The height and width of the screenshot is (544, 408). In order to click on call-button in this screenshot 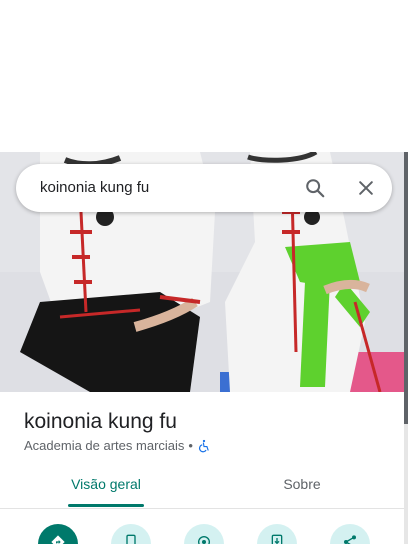, I will do `click(131, 534)`.